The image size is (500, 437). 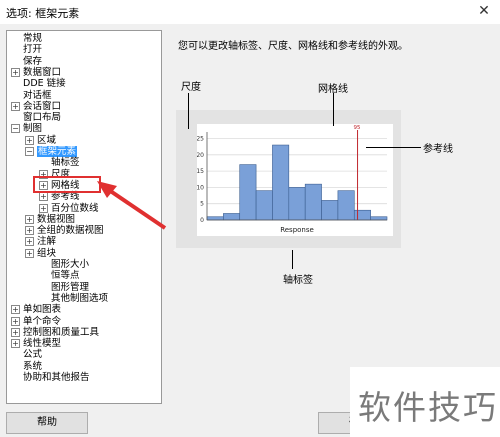 I want to click on tree-item: 数据视图, so click(x=56, y=219).